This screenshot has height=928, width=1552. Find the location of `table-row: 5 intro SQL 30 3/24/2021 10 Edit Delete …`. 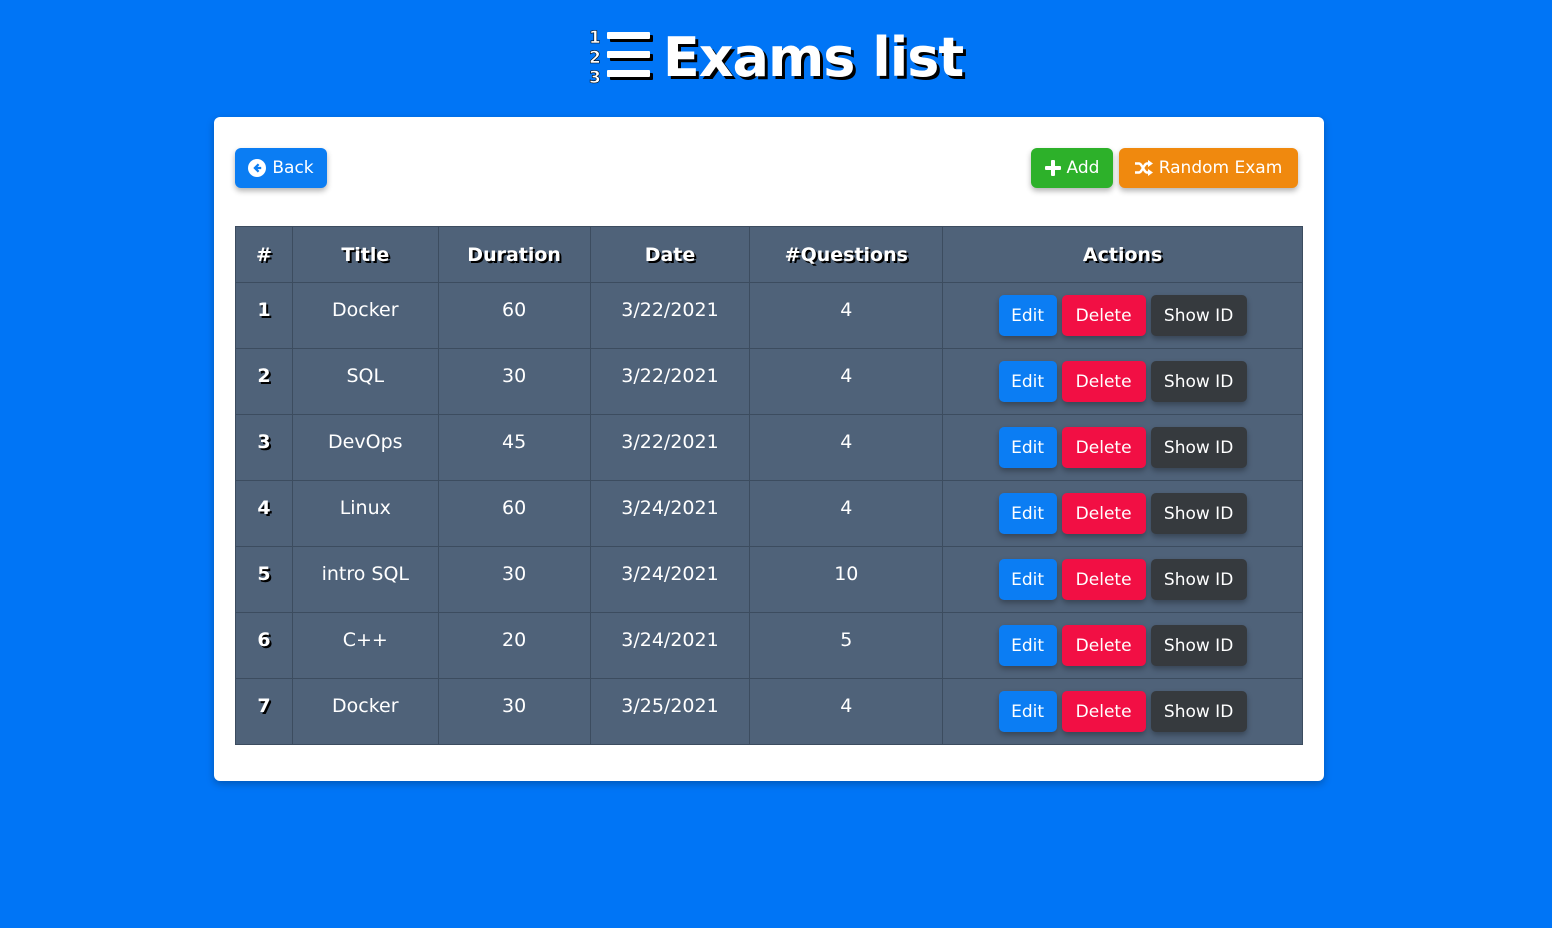

table-row: 5 intro SQL 30 3/24/2021 10 Edit Delete … is located at coordinates (769, 579).